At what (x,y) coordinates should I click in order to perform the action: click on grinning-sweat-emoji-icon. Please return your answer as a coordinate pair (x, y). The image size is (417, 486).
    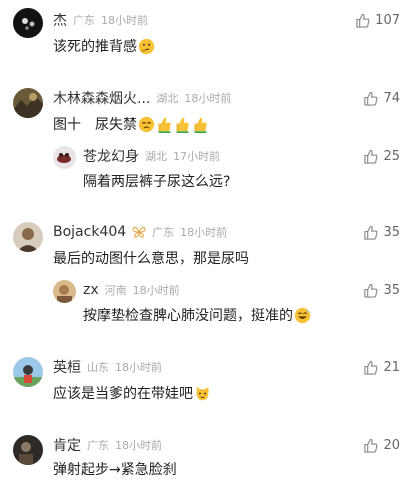
    Looking at the image, I should click on (302, 315).